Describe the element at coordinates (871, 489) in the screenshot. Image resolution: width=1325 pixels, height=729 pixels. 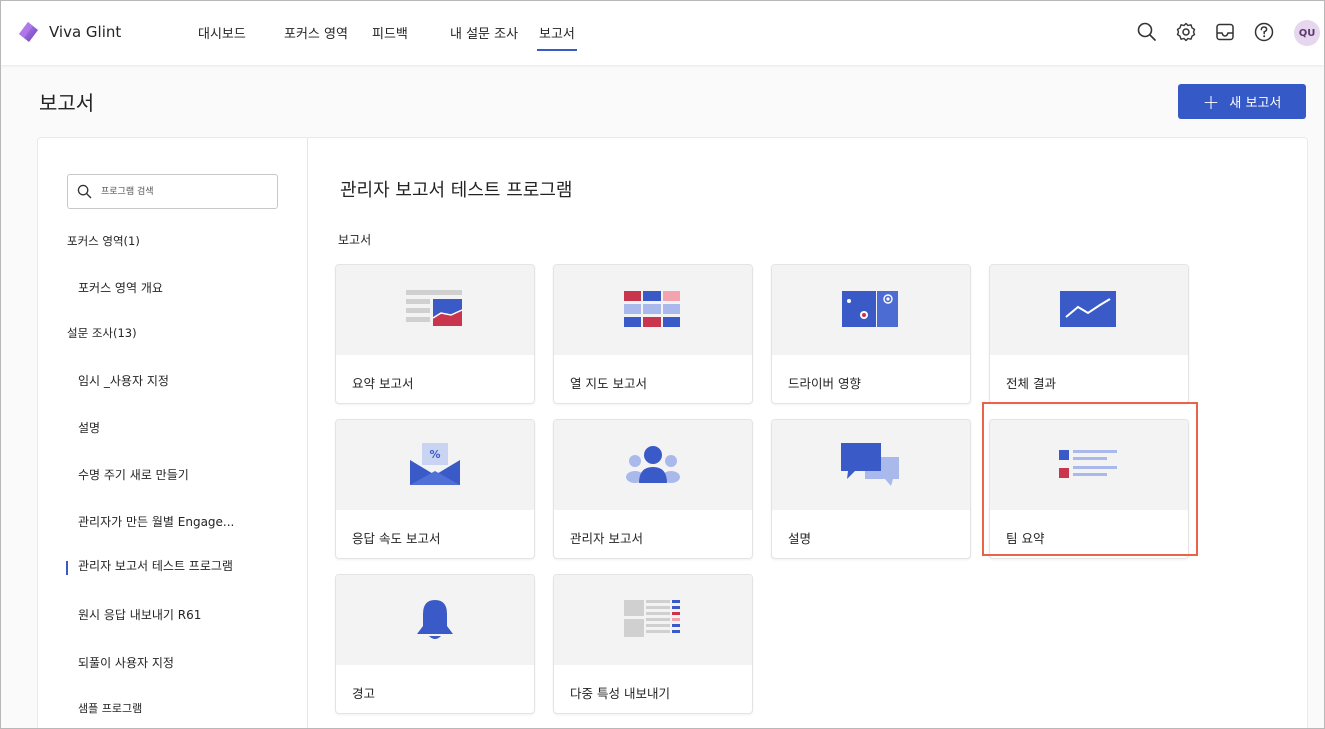
I see `report-card-comments: 설명` at that location.